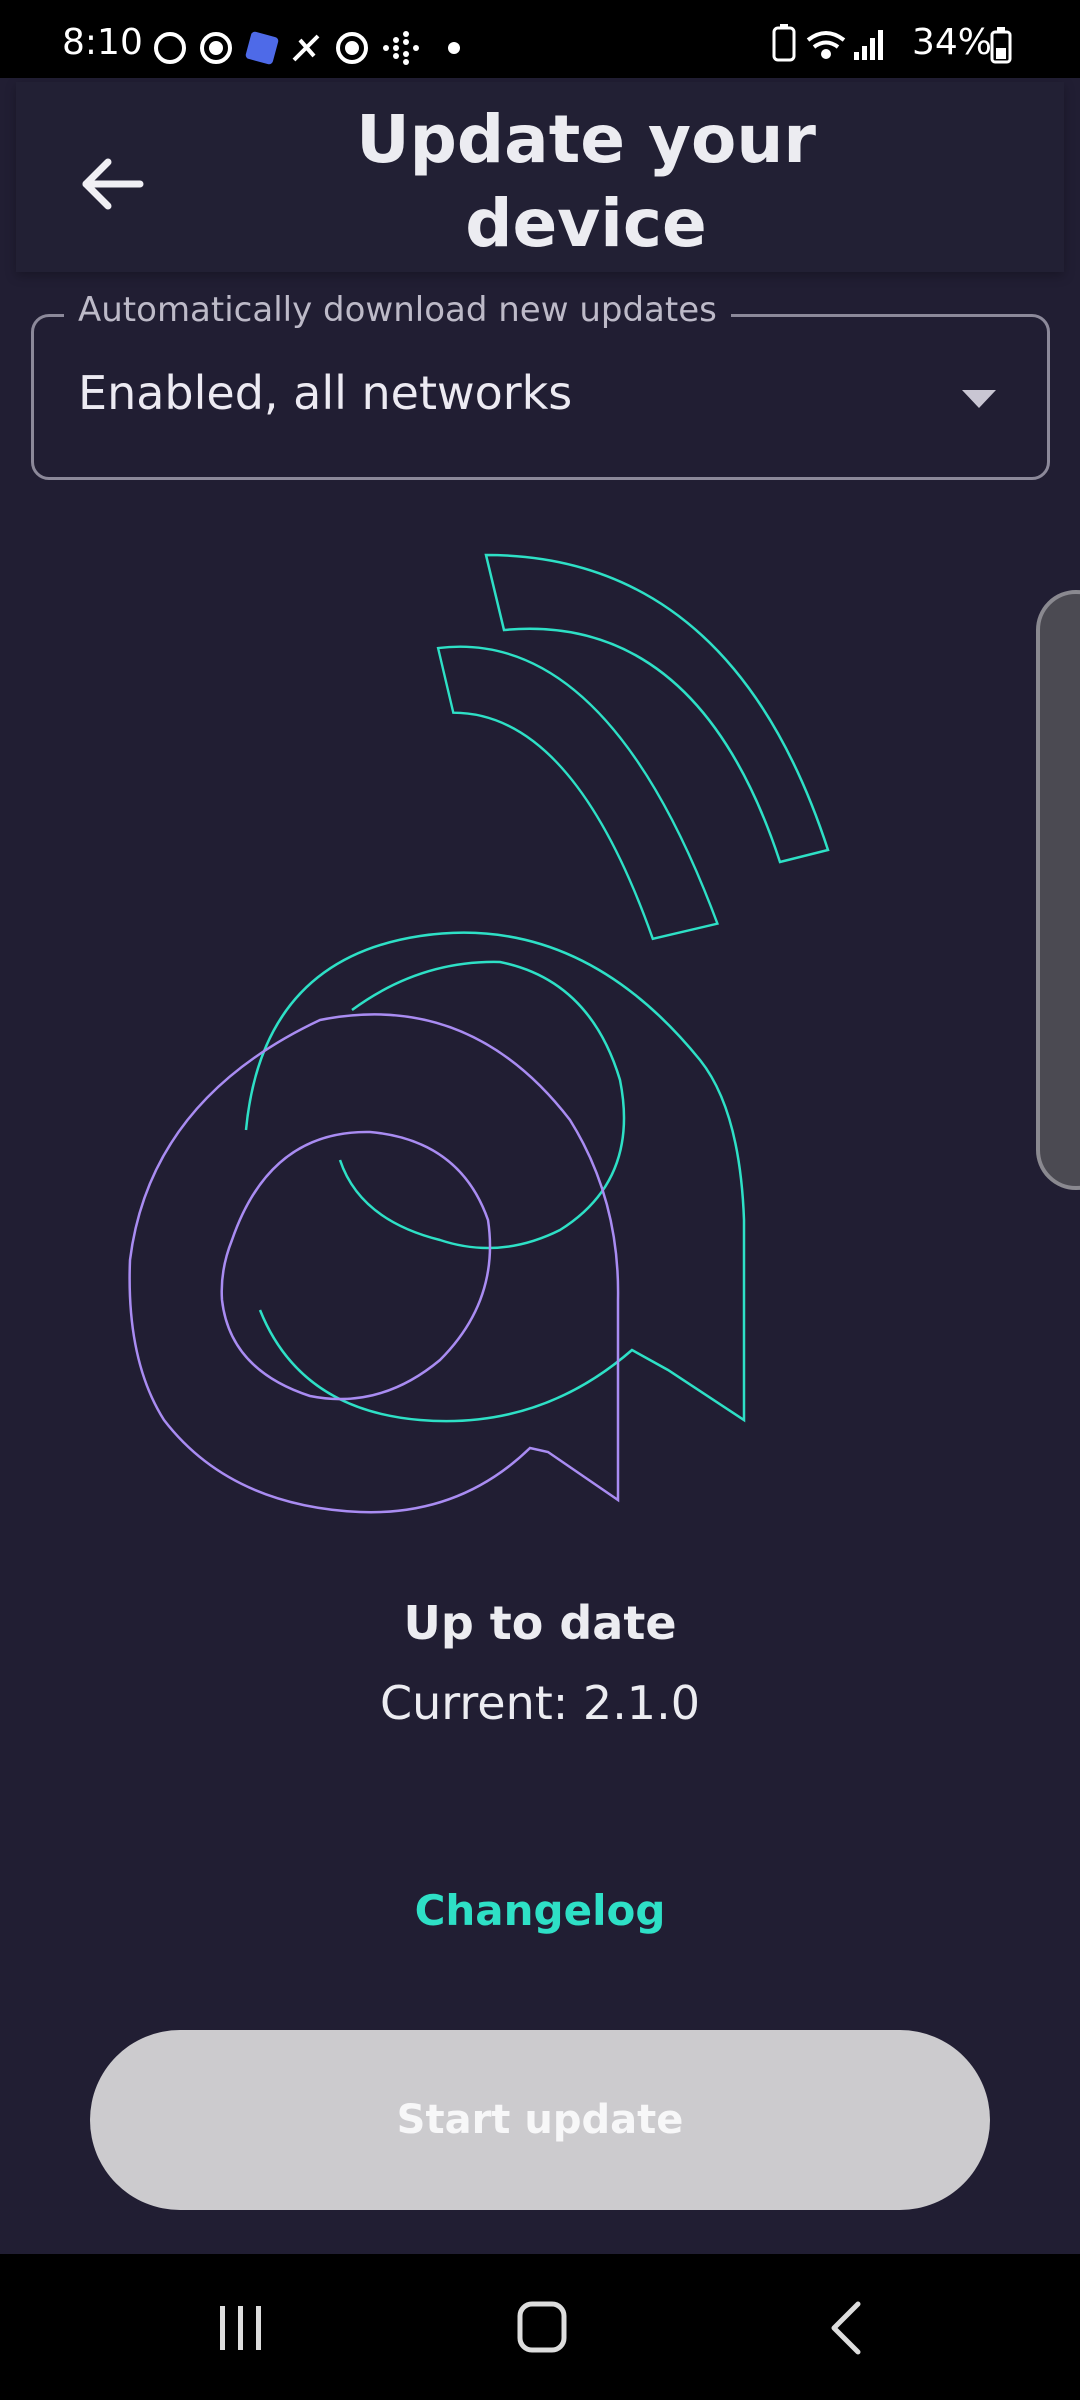 The image size is (1080, 2400). What do you see at coordinates (374, 1263) in the screenshot?
I see `purple-a-logo-icon` at bounding box center [374, 1263].